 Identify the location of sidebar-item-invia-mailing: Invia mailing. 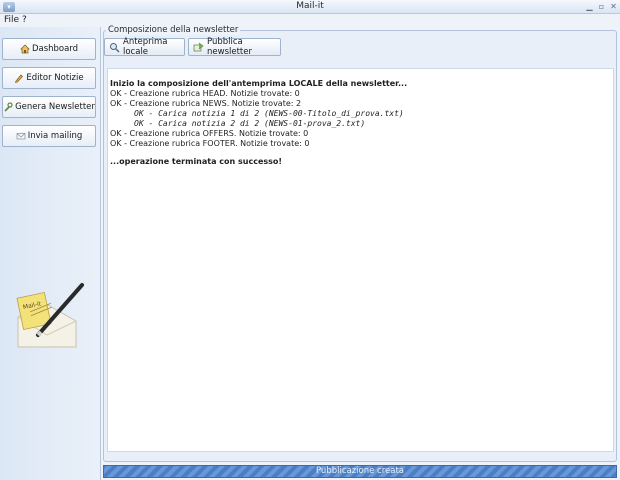
(49, 136).